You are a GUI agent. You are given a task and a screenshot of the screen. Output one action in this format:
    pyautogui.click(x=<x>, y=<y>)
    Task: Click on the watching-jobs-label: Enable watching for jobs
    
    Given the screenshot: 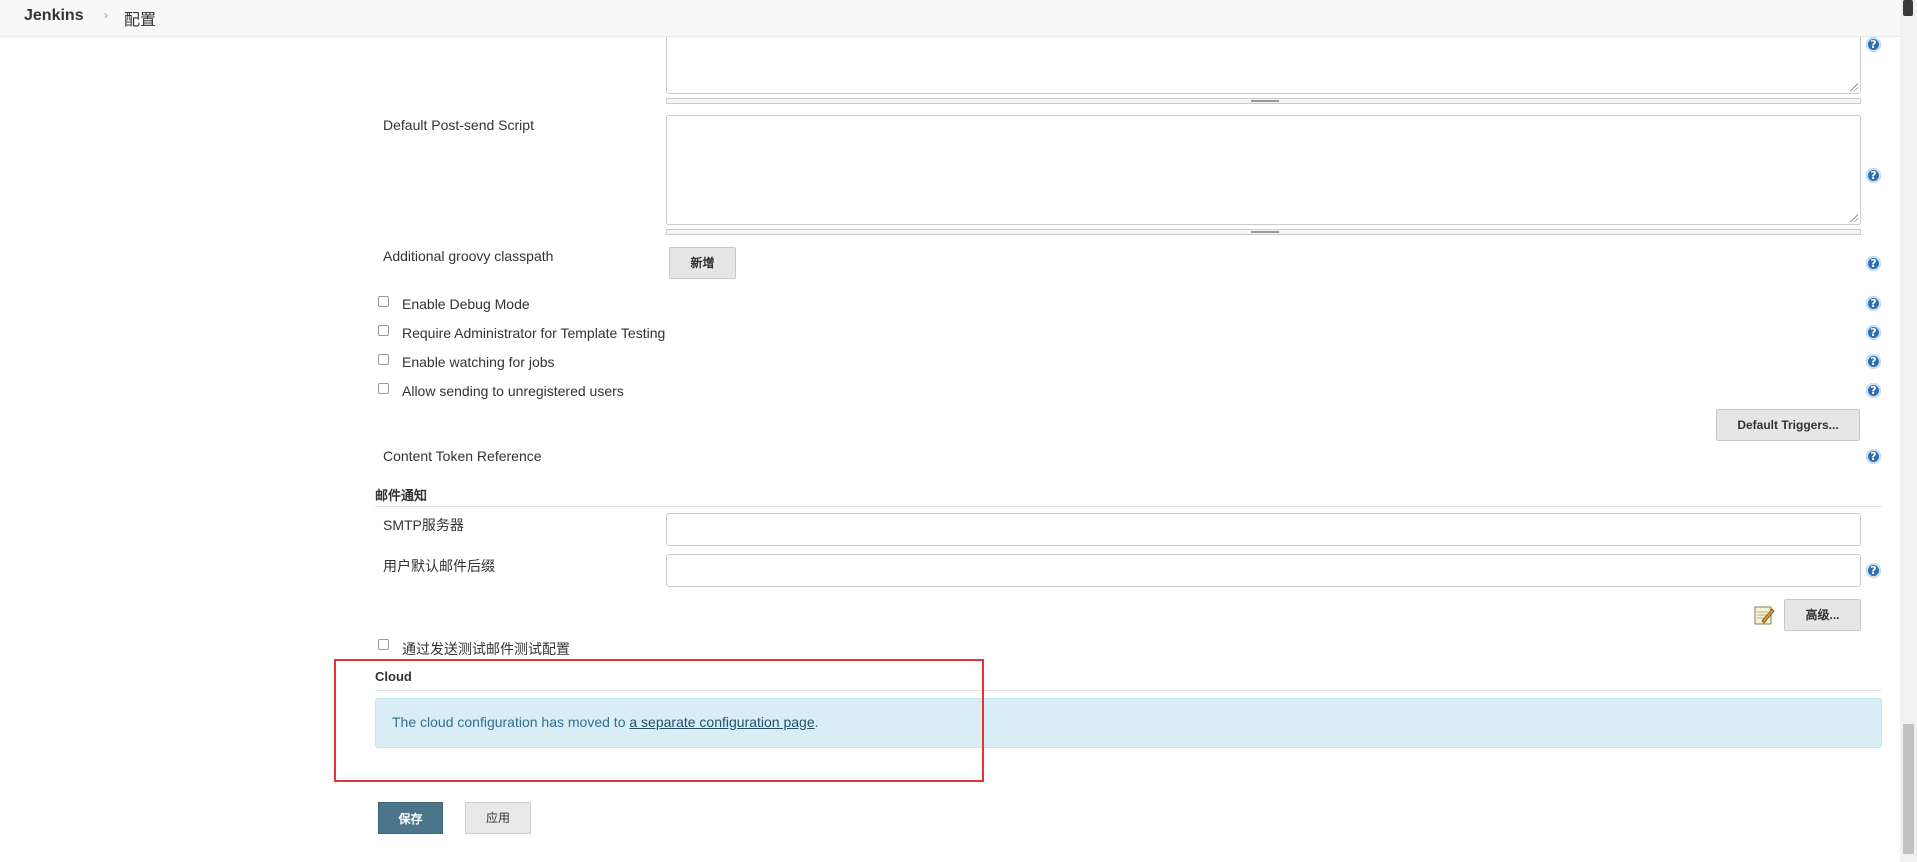 What is the action you would take?
    pyautogui.click(x=478, y=362)
    